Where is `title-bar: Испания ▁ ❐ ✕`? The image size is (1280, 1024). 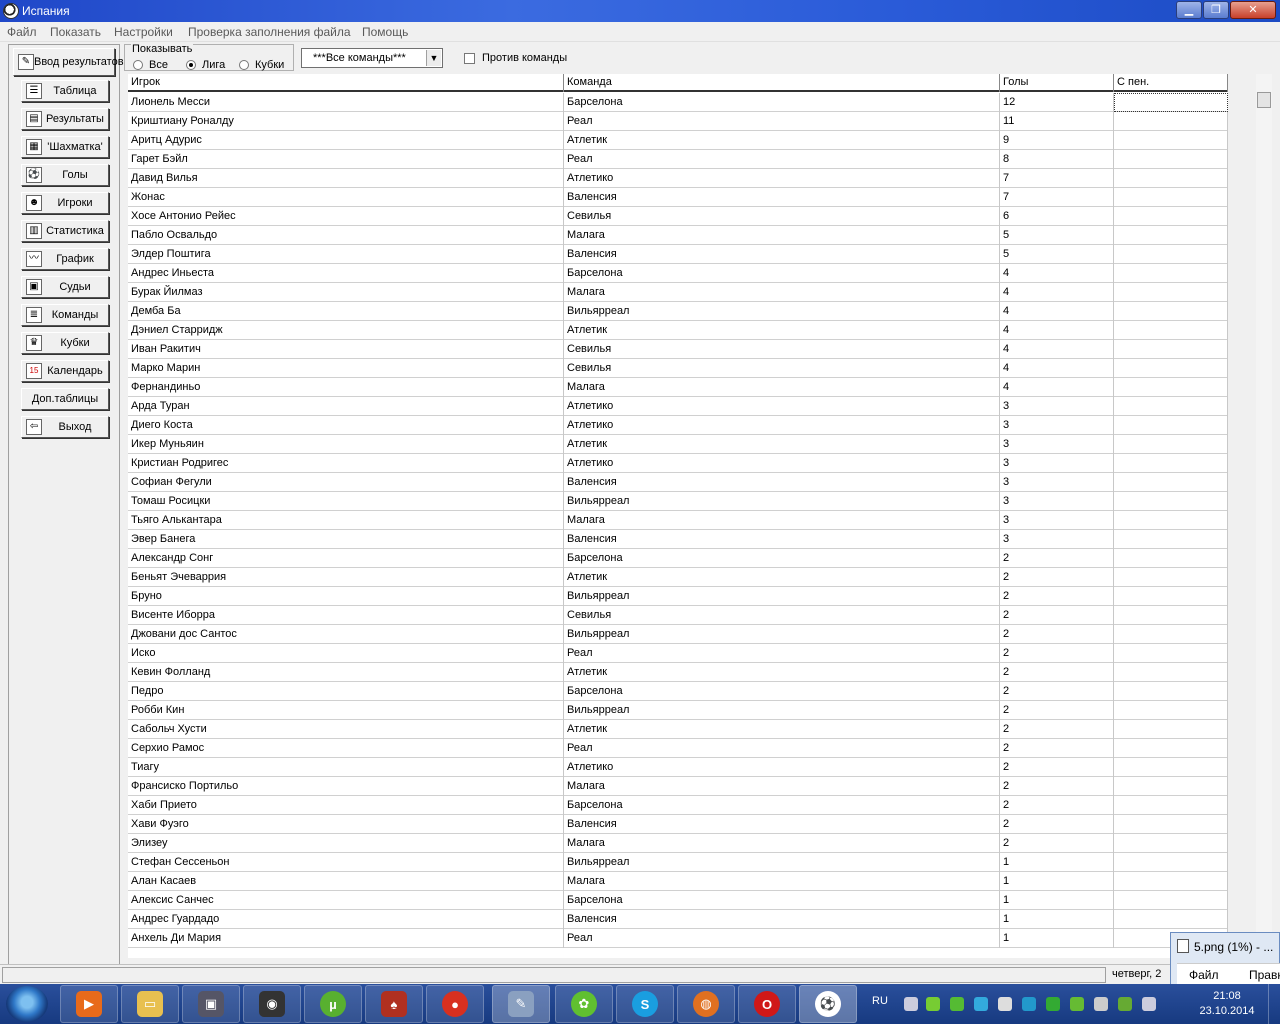
title-bar: Испания ▁ ❐ ✕ is located at coordinates (640, 11).